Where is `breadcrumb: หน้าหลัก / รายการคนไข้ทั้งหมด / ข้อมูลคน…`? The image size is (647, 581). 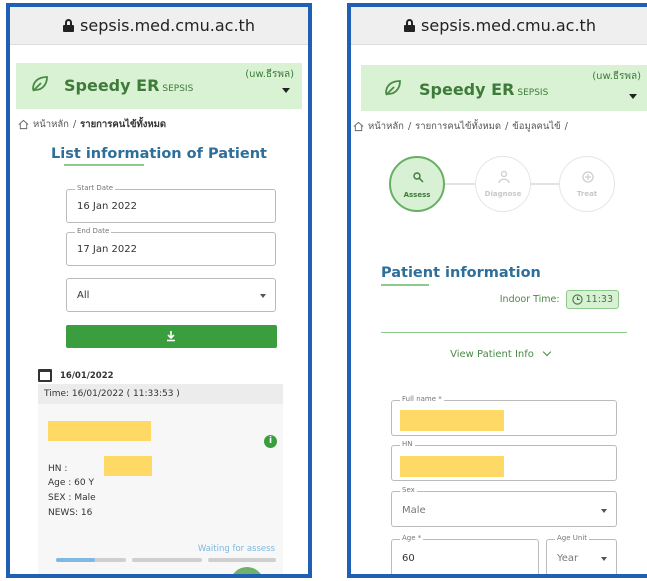
breadcrumb: หน้าหลัก / รายการคนไข้ทั้งหมด / ข้อมูลคน… is located at coordinates (499, 122).